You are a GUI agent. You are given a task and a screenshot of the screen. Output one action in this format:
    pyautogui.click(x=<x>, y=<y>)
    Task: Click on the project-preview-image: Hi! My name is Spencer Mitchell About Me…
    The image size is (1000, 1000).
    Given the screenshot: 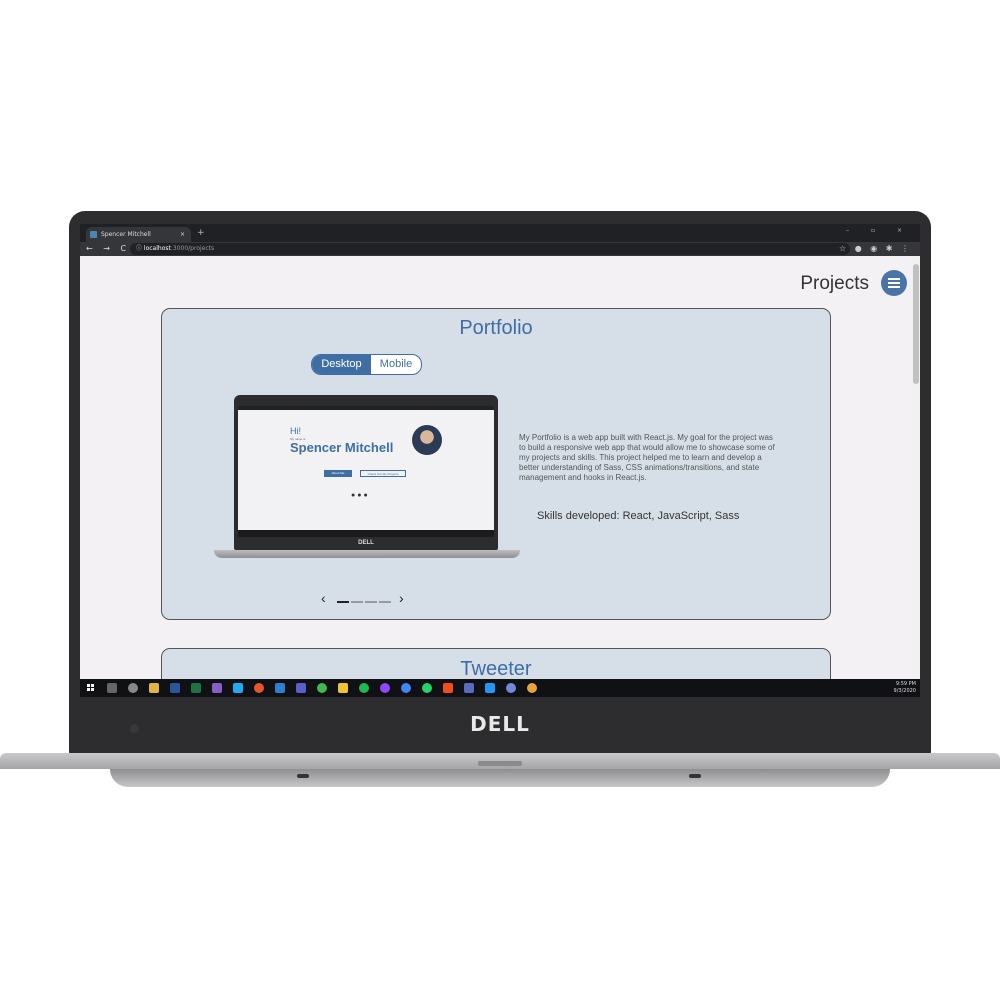 What is the action you would take?
    pyautogui.click(x=366, y=472)
    